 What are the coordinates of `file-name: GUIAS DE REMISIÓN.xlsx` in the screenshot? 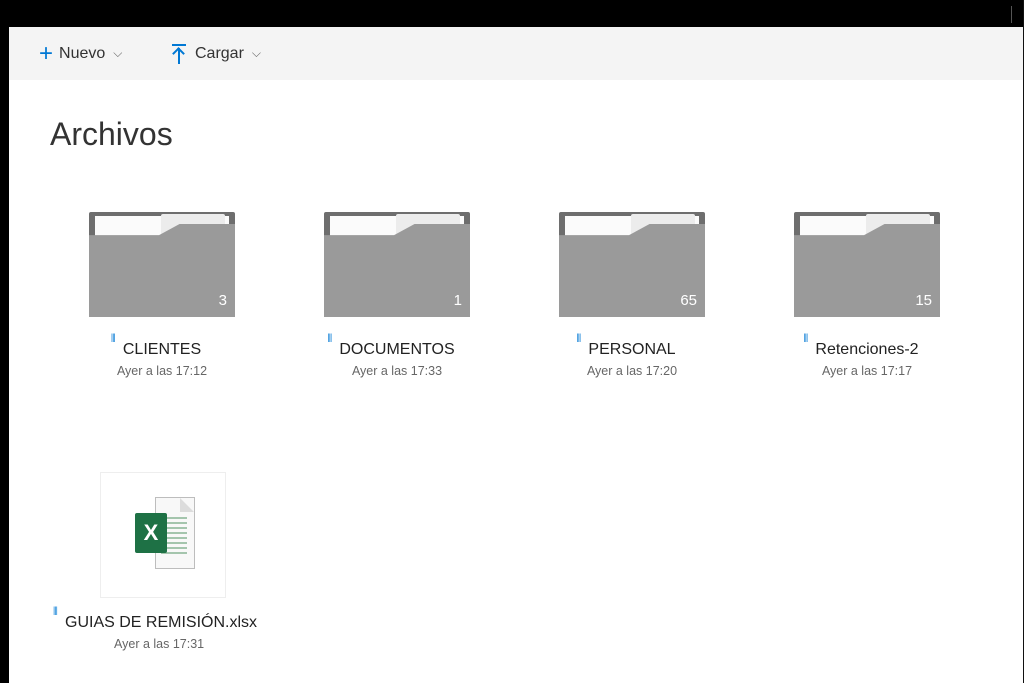 It's located at (161, 622).